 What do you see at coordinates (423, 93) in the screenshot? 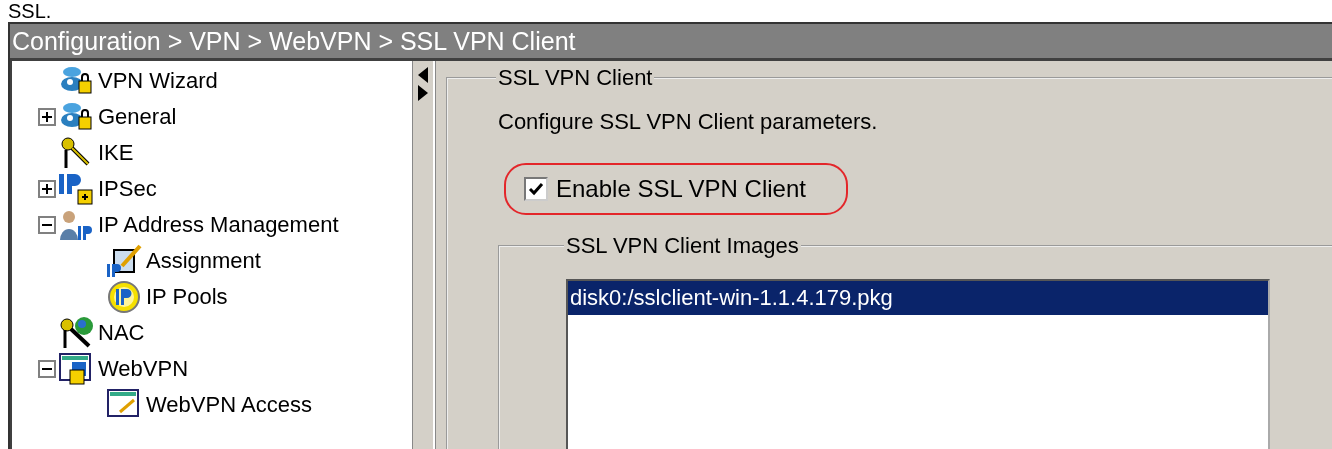
I see `expand-right-icon` at bounding box center [423, 93].